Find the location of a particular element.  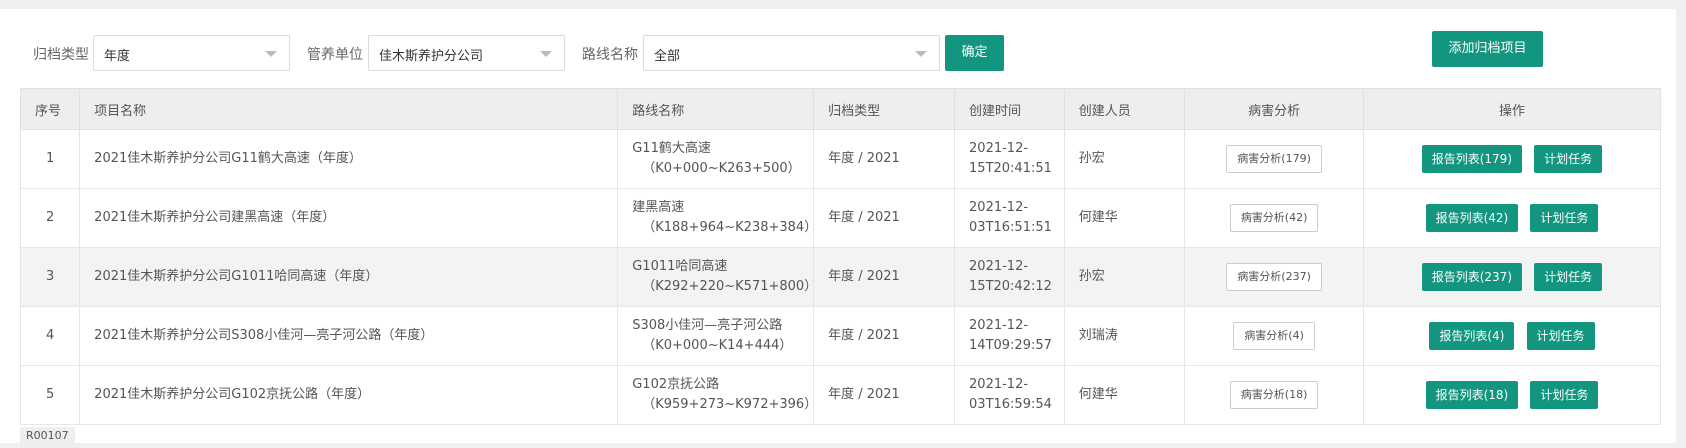

route-name: S308小佳河—亮子河公路 is located at coordinates (707, 325).